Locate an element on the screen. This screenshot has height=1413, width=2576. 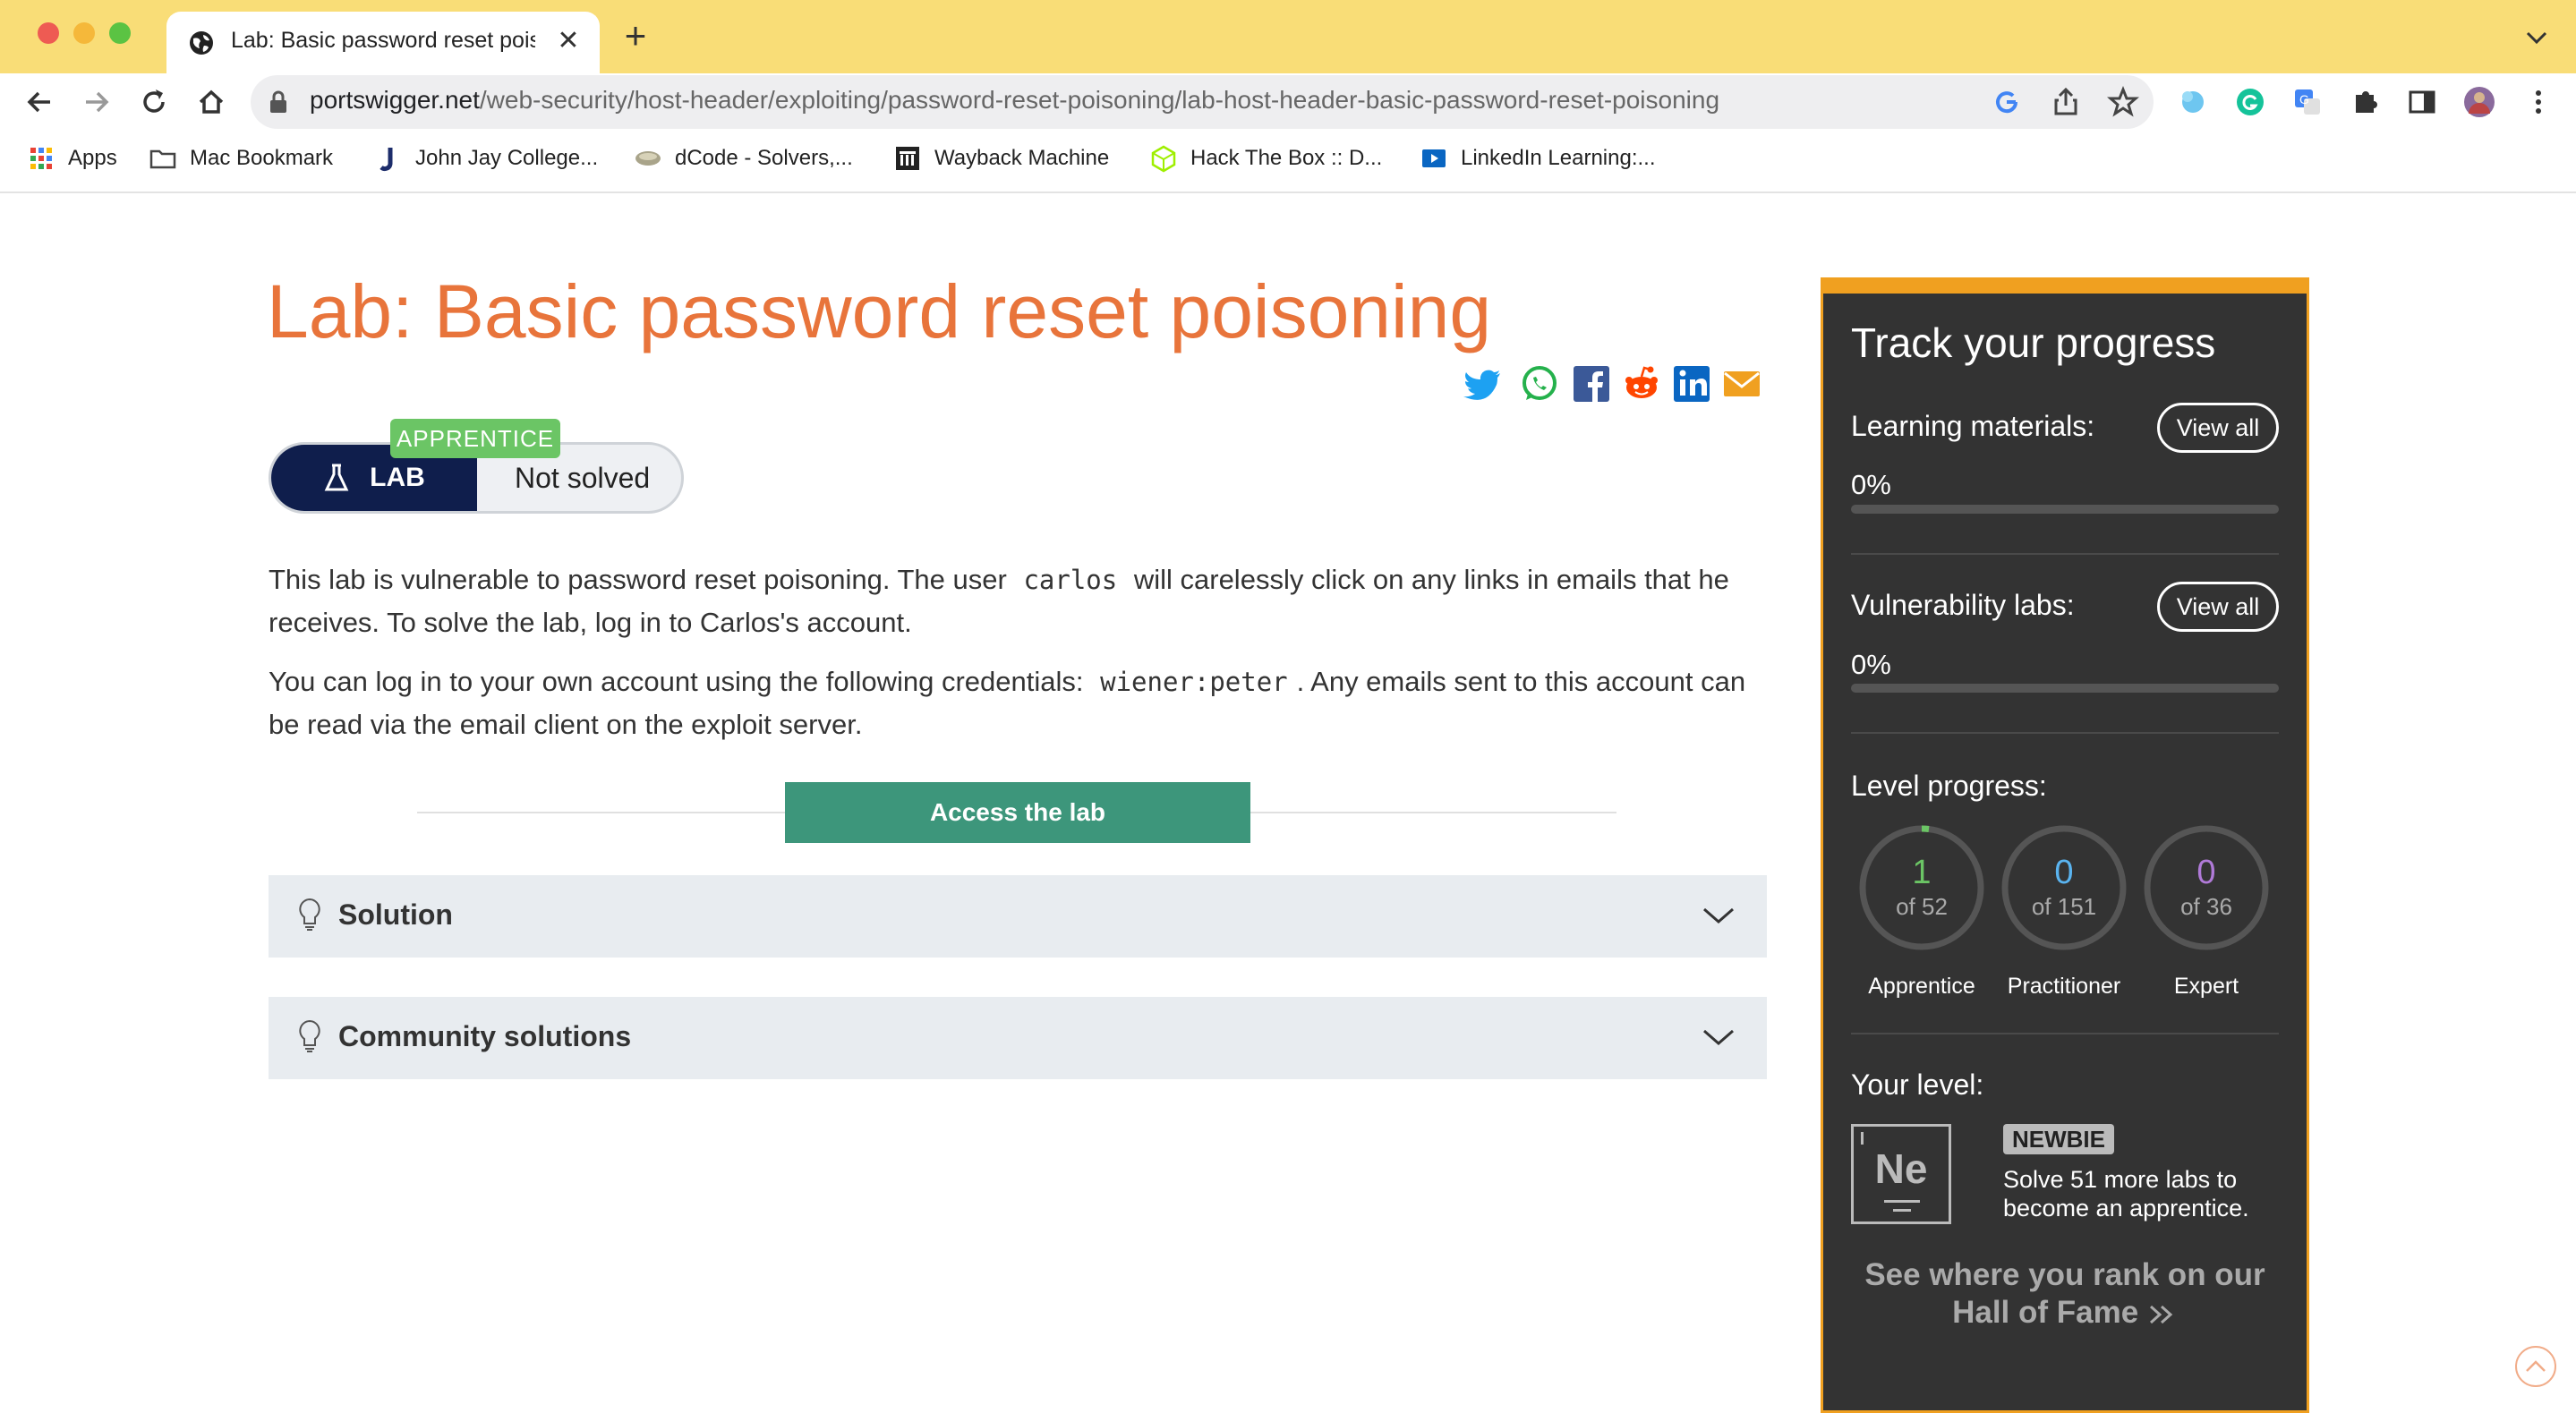
lab-label: LAB is located at coordinates (397, 478).